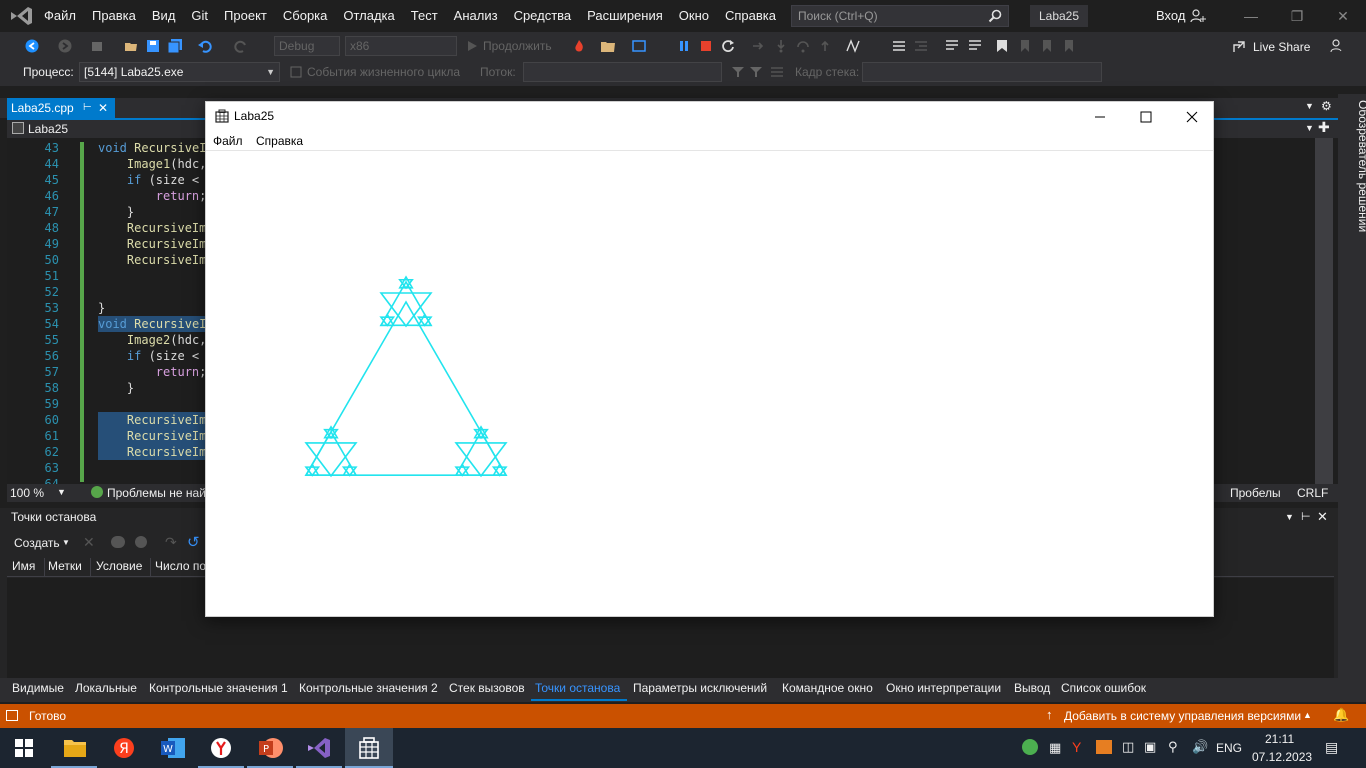 The image size is (1366, 768). I want to click on nav-dropdown-icon: ▼, so click(1309, 128).